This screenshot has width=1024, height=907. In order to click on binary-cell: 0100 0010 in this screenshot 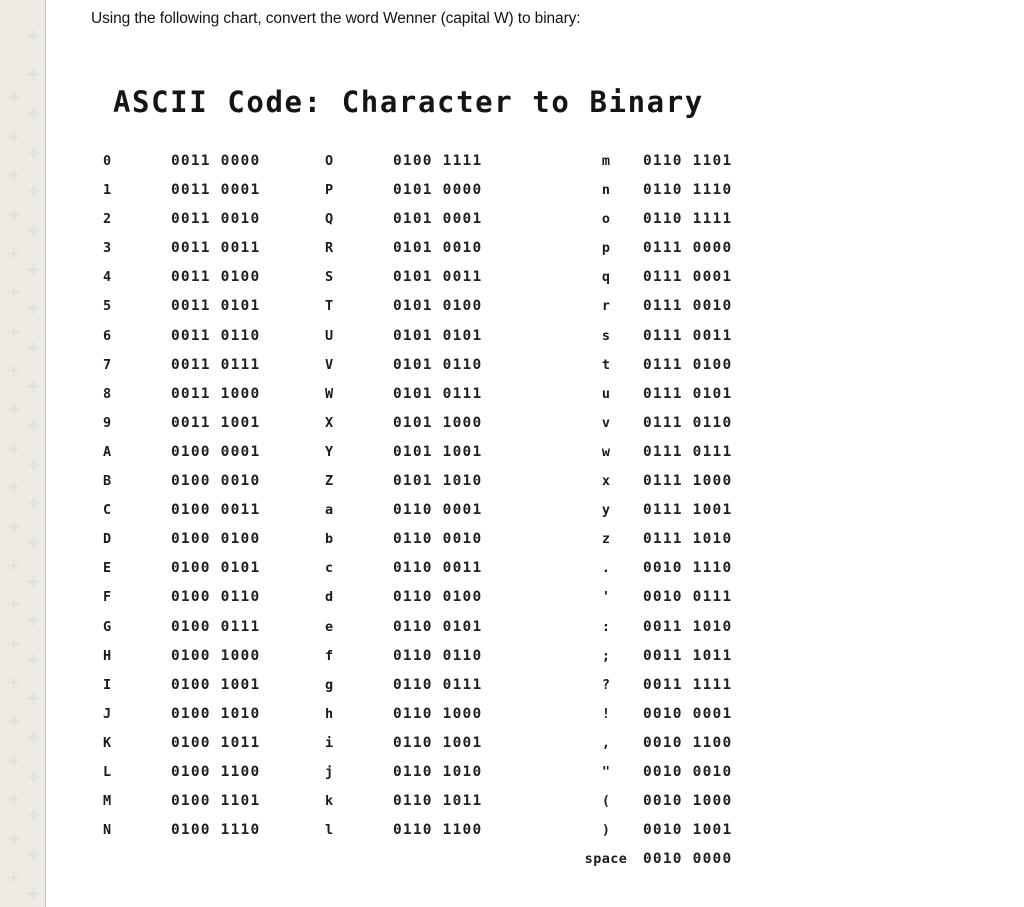, I will do `click(216, 481)`.